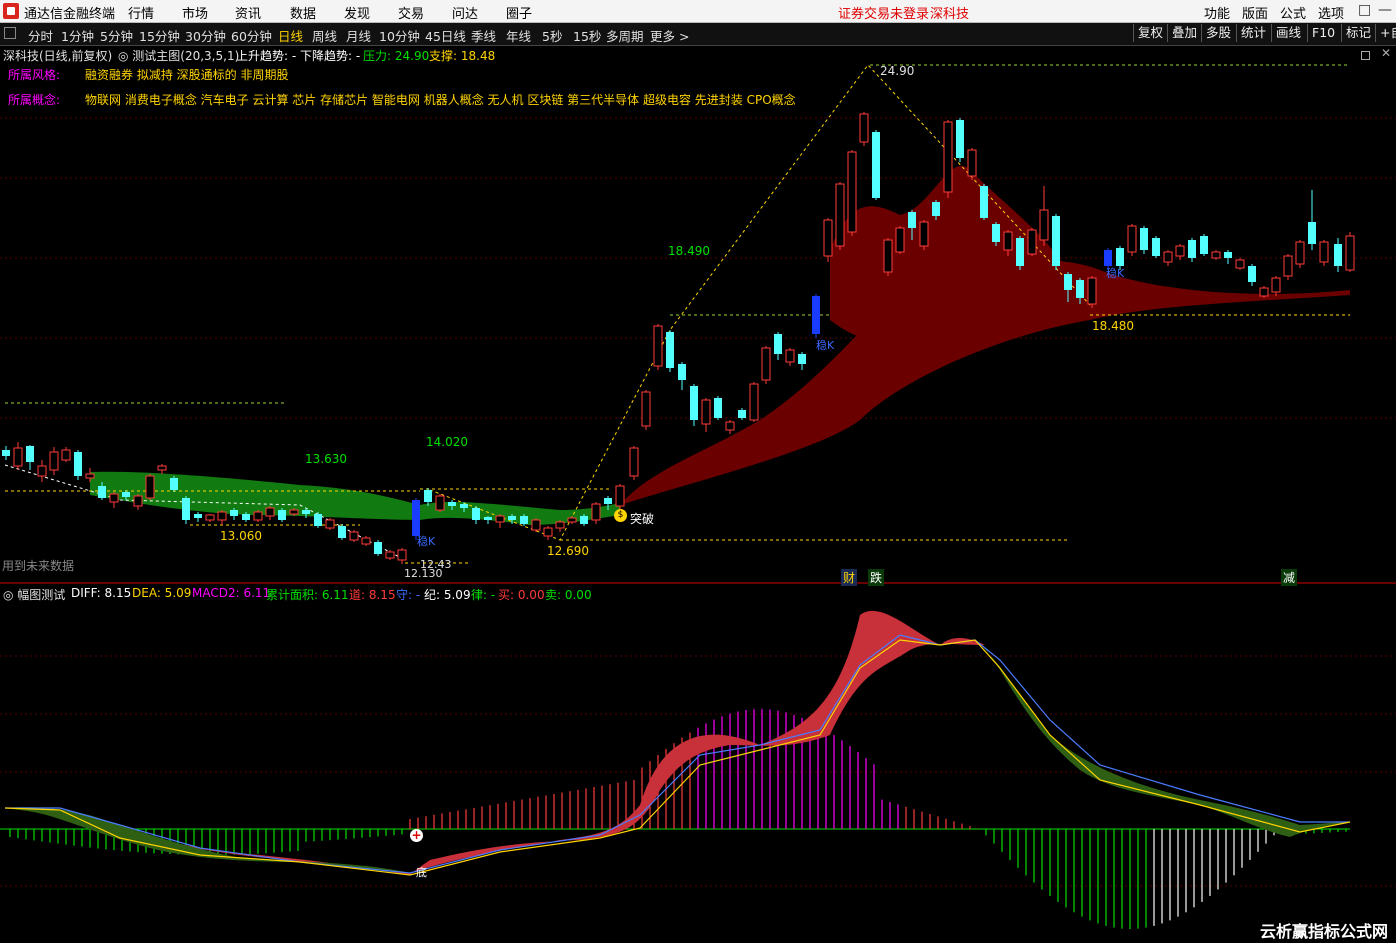 The width and height of the screenshot is (1396, 943). Describe the element at coordinates (266, 56) in the screenshot. I see `uptrend-label: 上升趋势: -` at that location.